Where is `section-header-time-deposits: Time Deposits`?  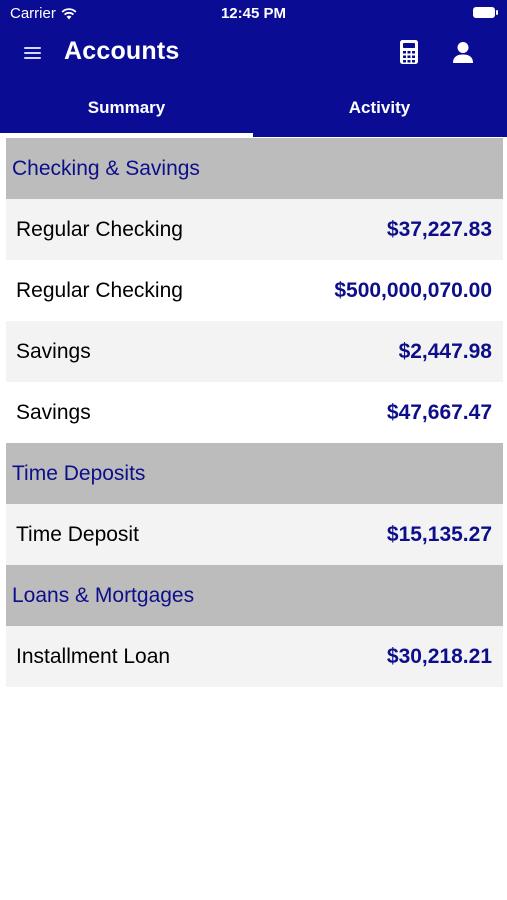 section-header-time-deposits: Time Deposits is located at coordinates (254, 473).